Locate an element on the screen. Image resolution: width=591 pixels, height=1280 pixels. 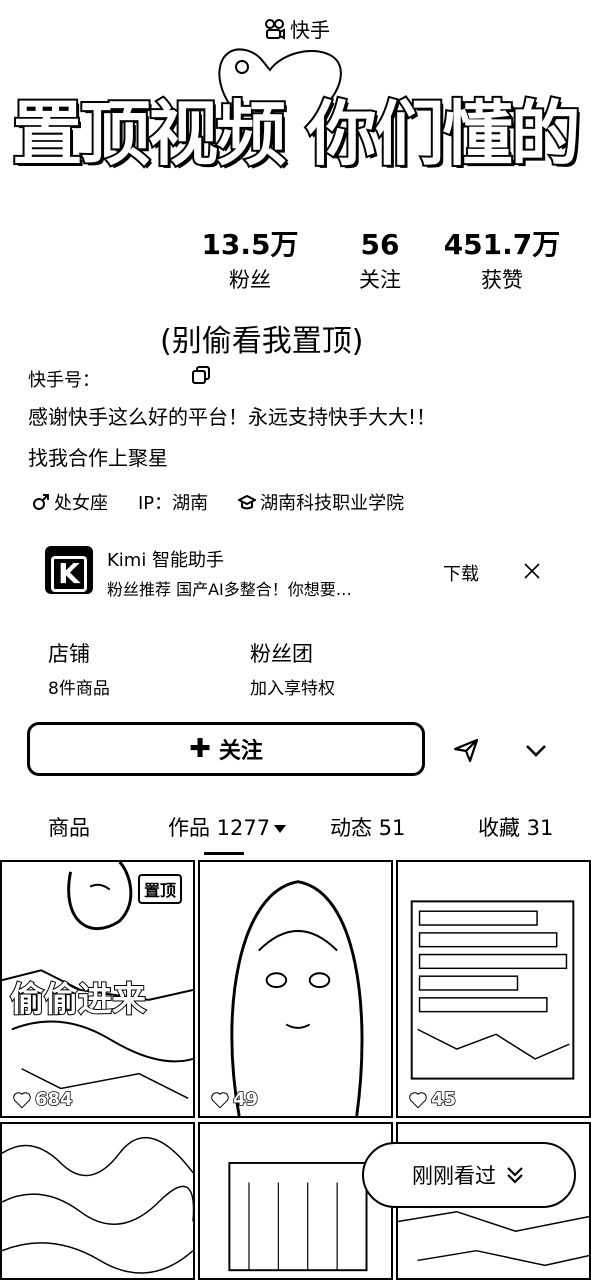
stat-following-label: 关注 is located at coordinates (380, 280).